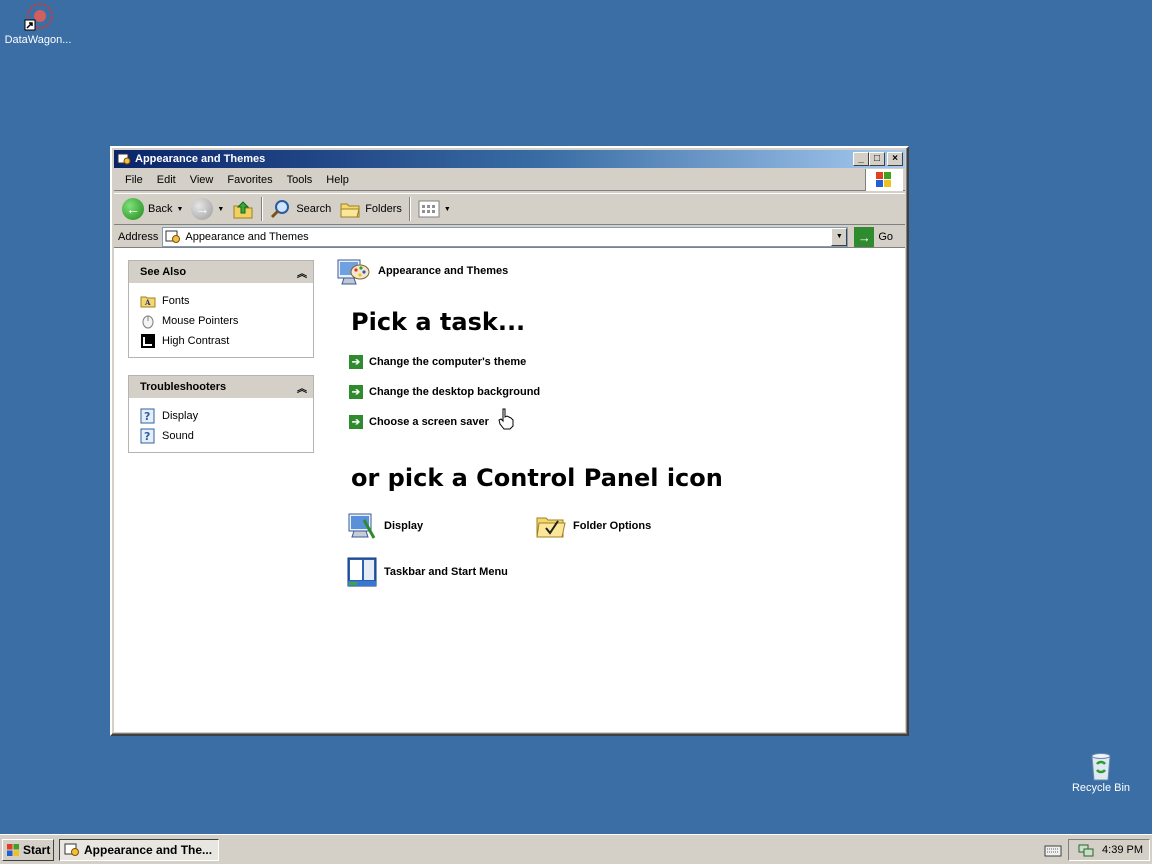 This screenshot has width=1152, height=864. Describe the element at coordinates (183, 387) in the screenshot. I see `troubleshooters-title: Troubleshooters` at that location.